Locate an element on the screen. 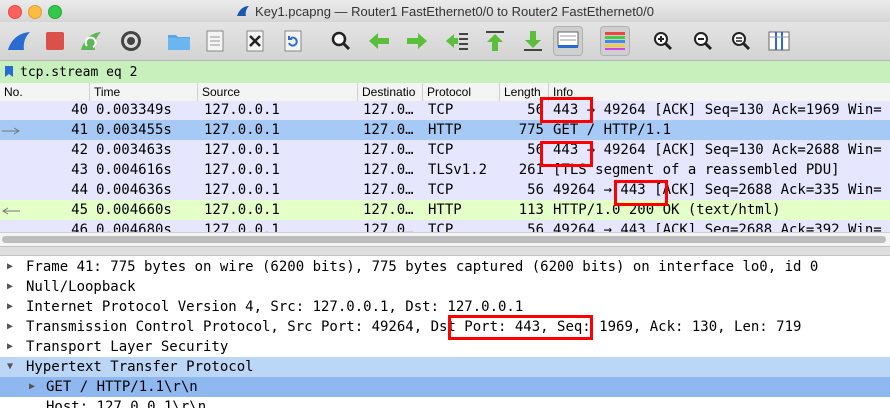 This screenshot has height=408, width=890. related-response-marker is located at coordinates (11, 211).